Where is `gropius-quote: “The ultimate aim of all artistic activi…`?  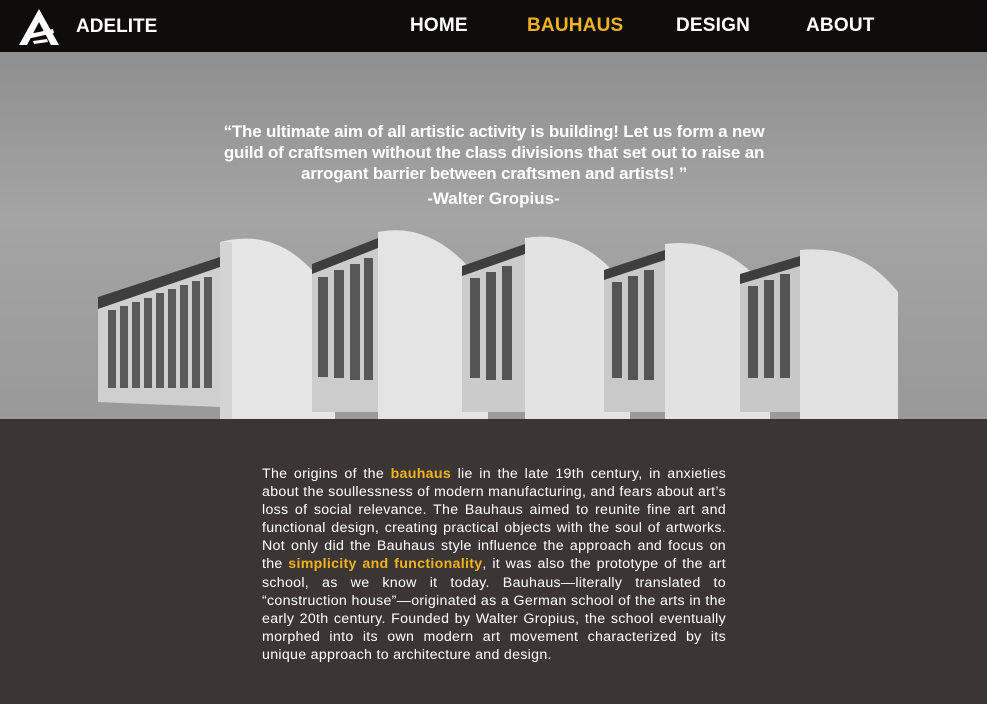 gropius-quote: “The ultimate aim of all artistic activi… is located at coordinates (494, 152).